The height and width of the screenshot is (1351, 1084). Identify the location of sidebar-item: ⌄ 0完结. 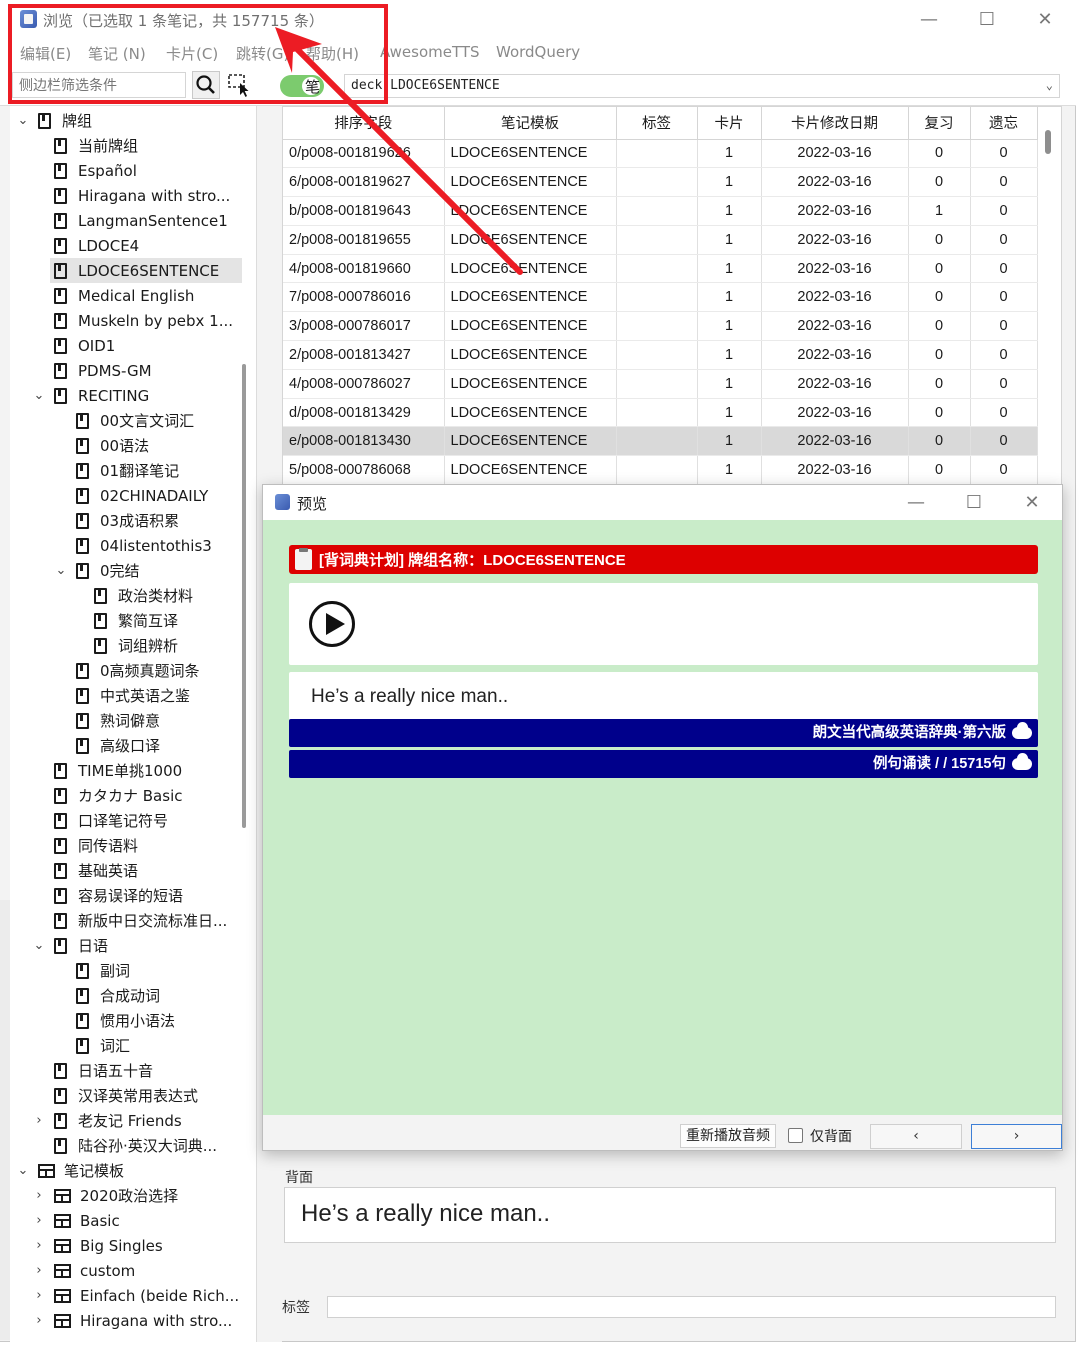
(149, 570).